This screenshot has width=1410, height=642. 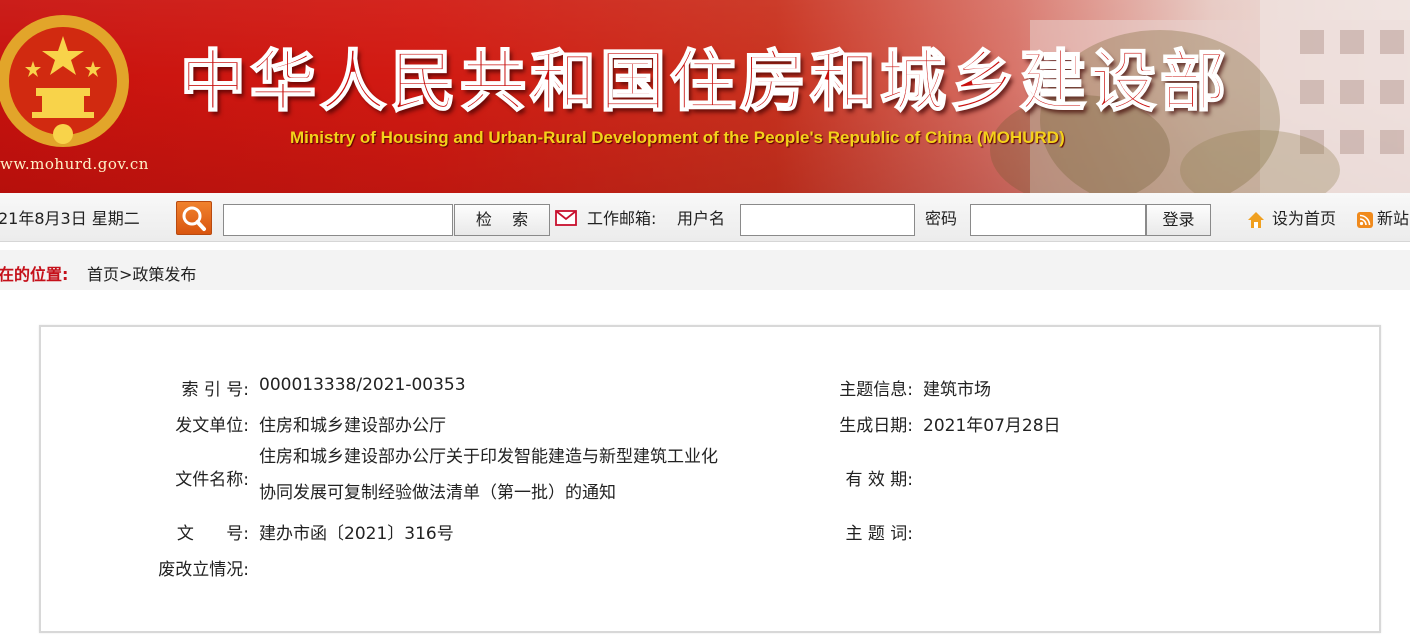 I want to click on topic-label: 主题信息:, so click(x=876, y=390).